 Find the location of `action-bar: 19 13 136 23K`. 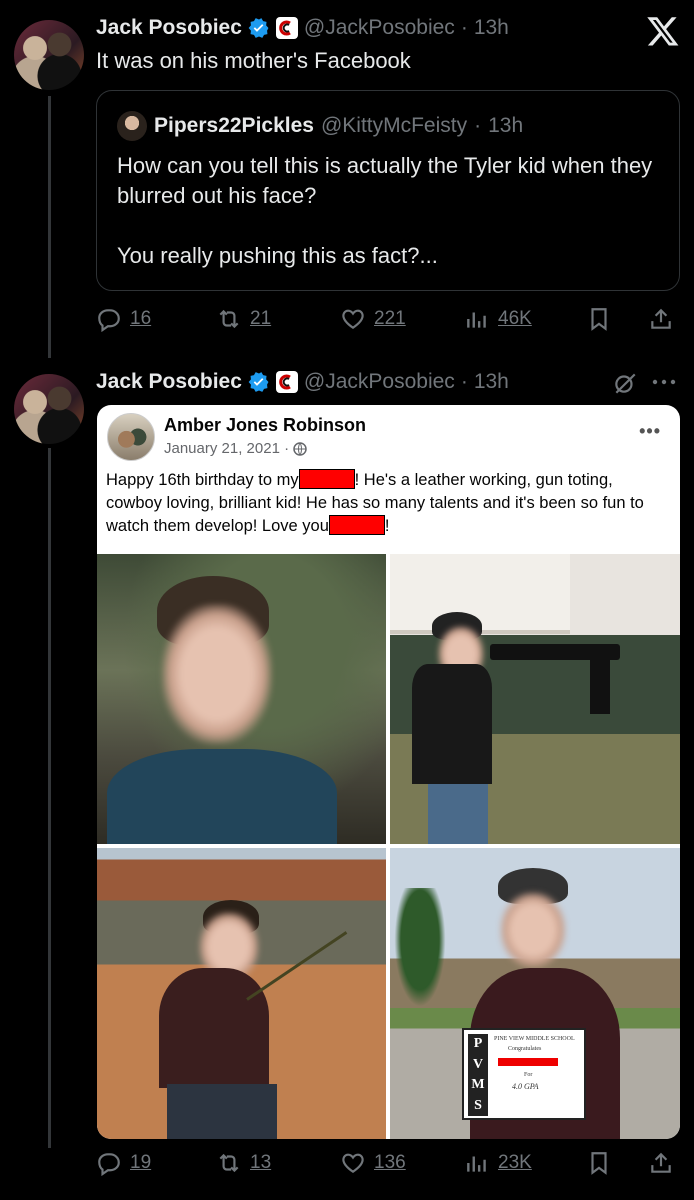

action-bar: 19 13 136 23K is located at coordinates (388, 1165).